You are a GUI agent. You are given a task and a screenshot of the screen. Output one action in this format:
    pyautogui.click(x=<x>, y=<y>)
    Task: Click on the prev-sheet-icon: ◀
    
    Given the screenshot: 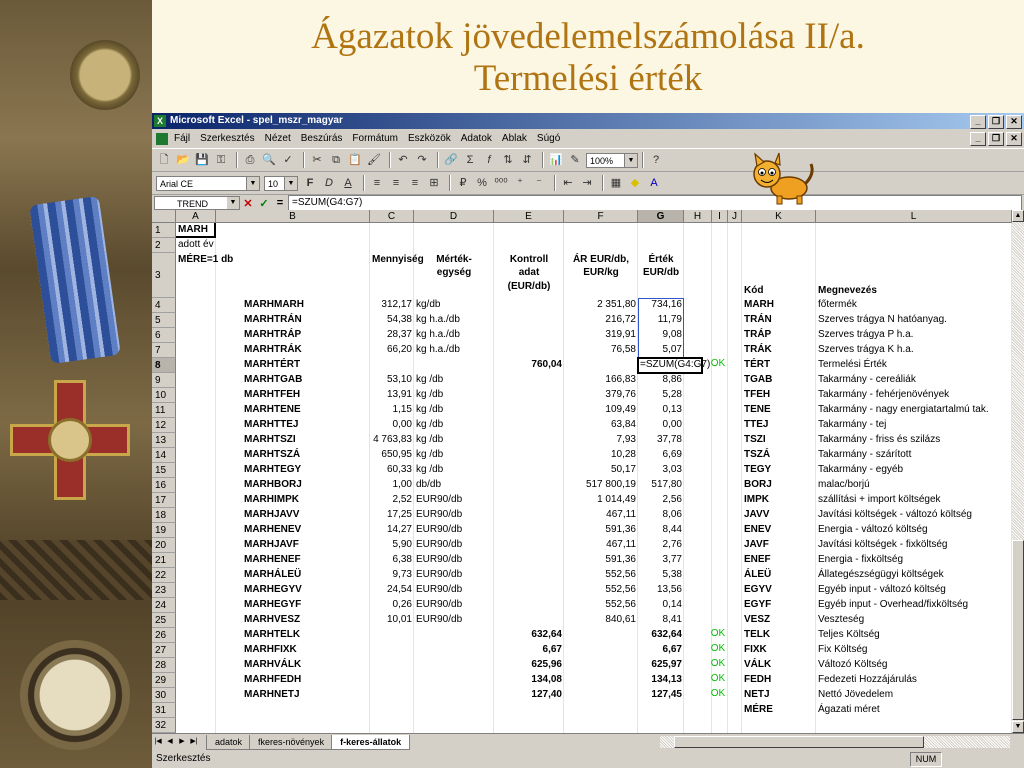 What is the action you would take?
    pyautogui.click(x=170, y=742)
    